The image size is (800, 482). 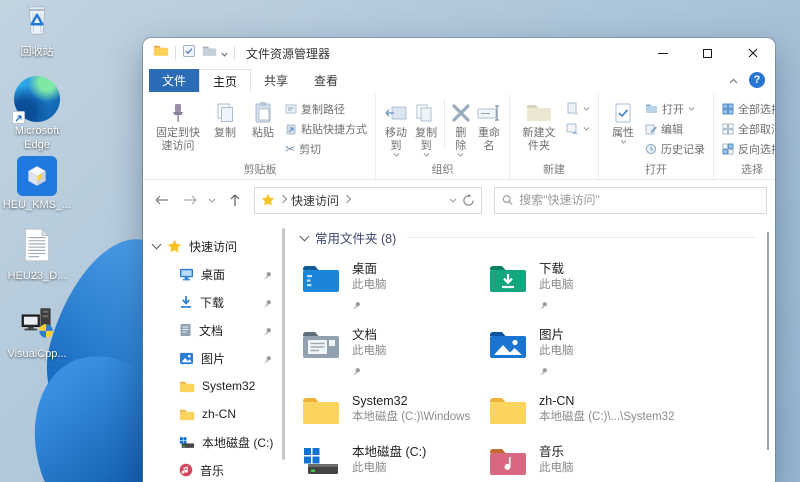 What do you see at coordinates (156, 244) in the screenshot?
I see `expanded-chevron-icon` at bounding box center [156, 244].